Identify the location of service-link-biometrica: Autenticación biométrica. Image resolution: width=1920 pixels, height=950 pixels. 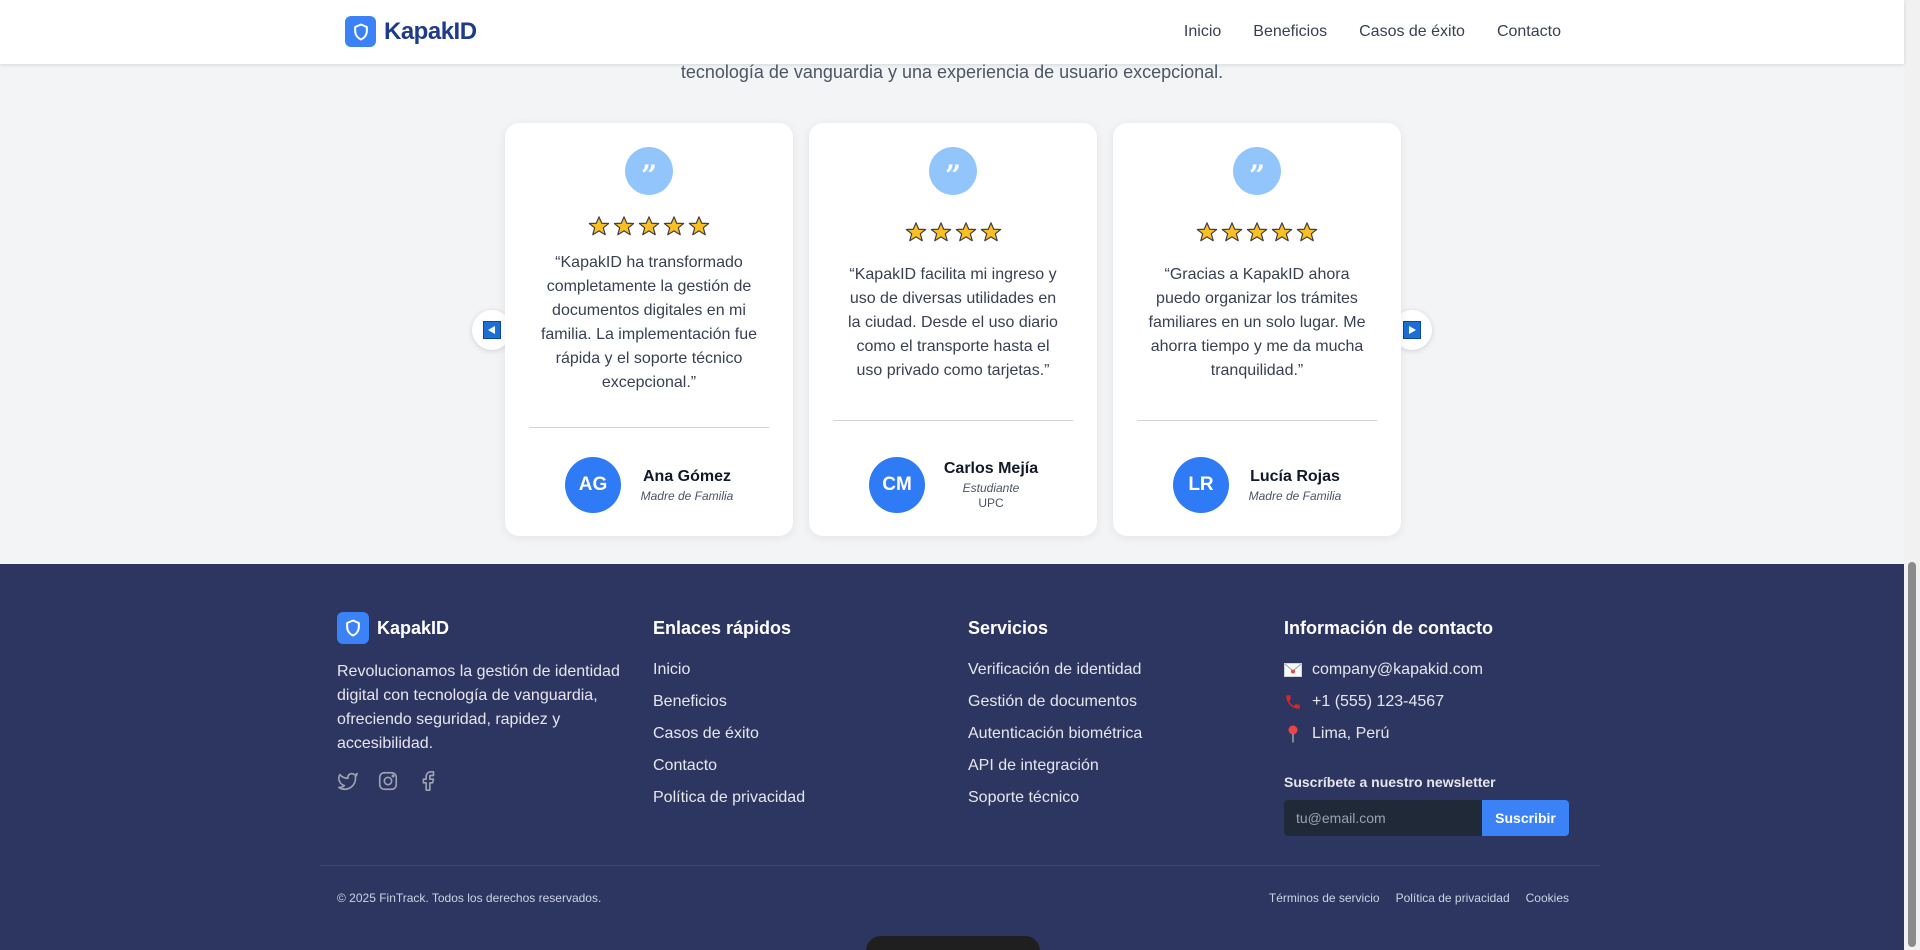
(1055, 734).